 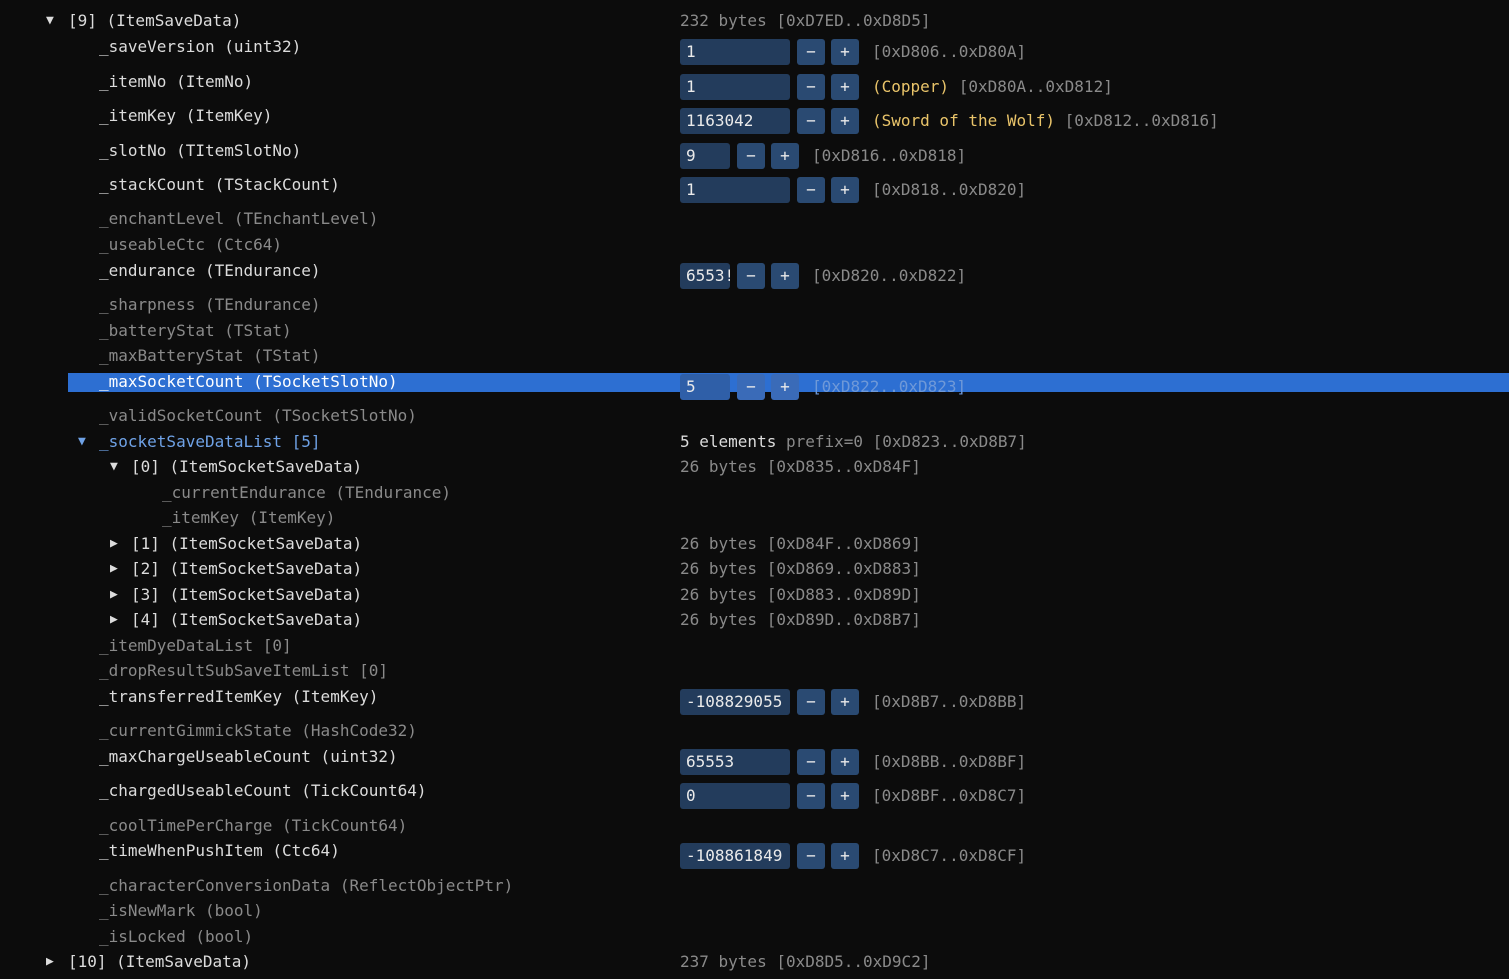 I want to click on value-annotation: (Copper) [0xD80A..0xD812], so click(x=992, y=87).